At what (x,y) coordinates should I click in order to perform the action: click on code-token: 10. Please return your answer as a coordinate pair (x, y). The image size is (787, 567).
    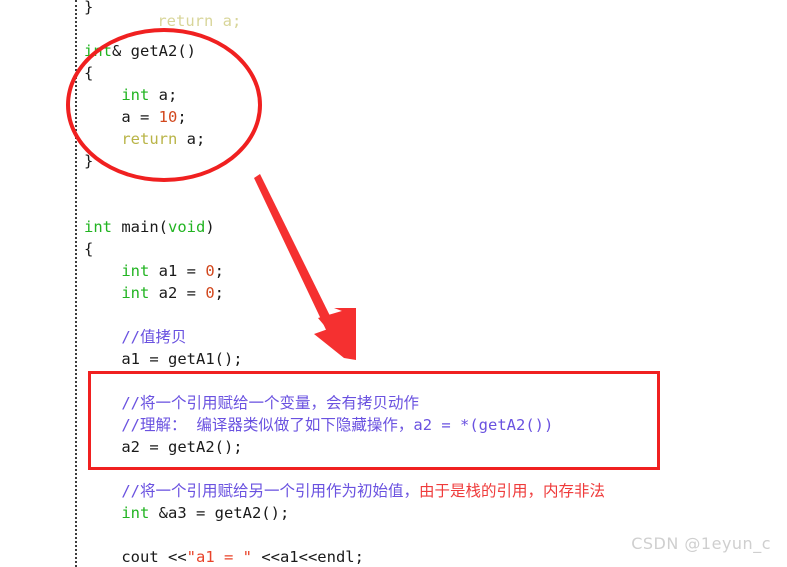
    Looking at the image, I should click on (168, 117).